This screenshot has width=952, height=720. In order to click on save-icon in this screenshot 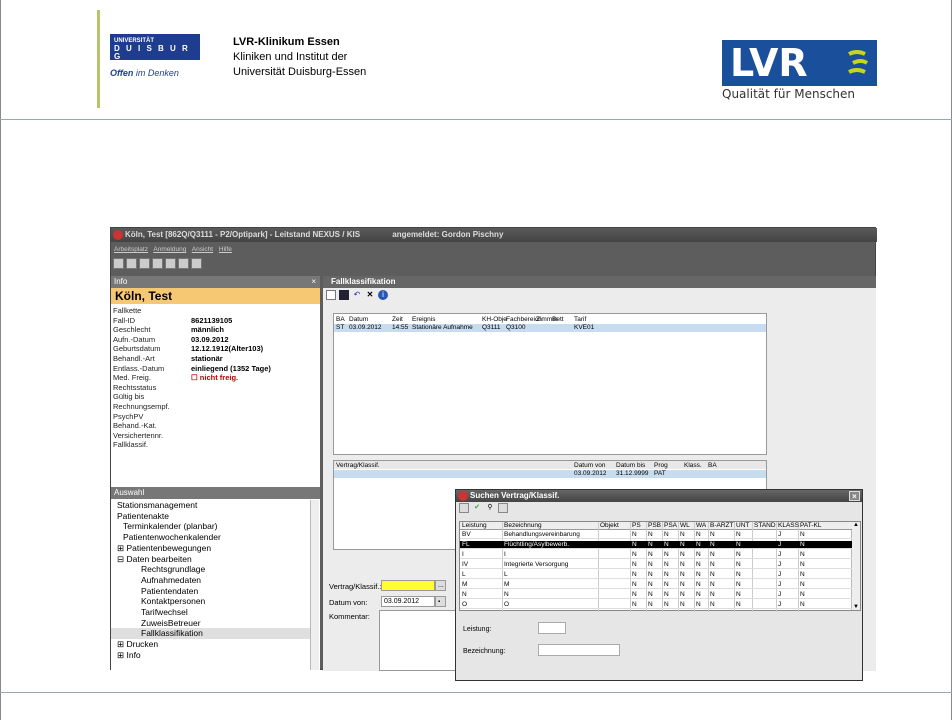, I will do `click(344, 295)`.